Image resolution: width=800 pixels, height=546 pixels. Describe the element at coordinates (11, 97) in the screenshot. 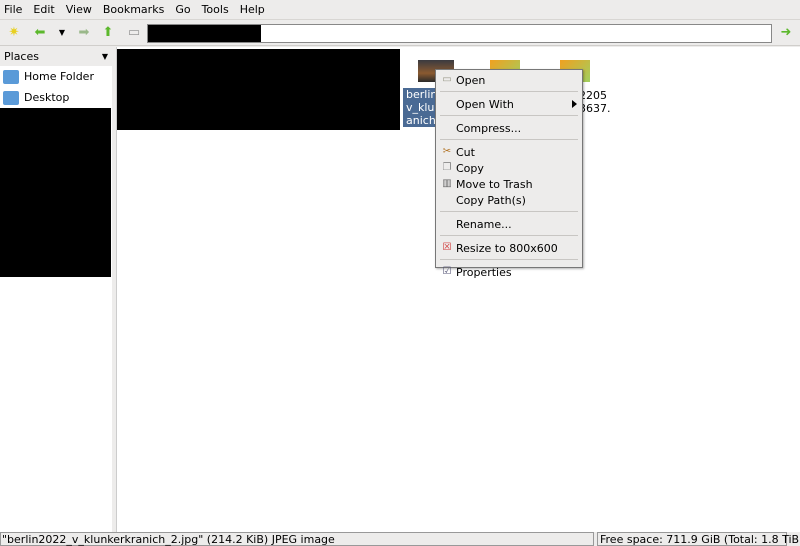

I see `desktop-folder-icon` at that location.